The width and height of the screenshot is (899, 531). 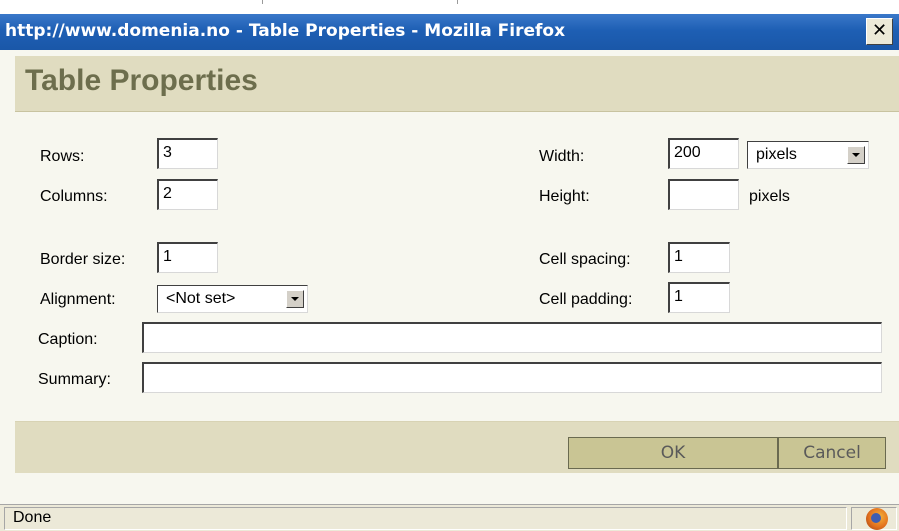 I want to click on rows-input: 3, so click(x=187, y=153).